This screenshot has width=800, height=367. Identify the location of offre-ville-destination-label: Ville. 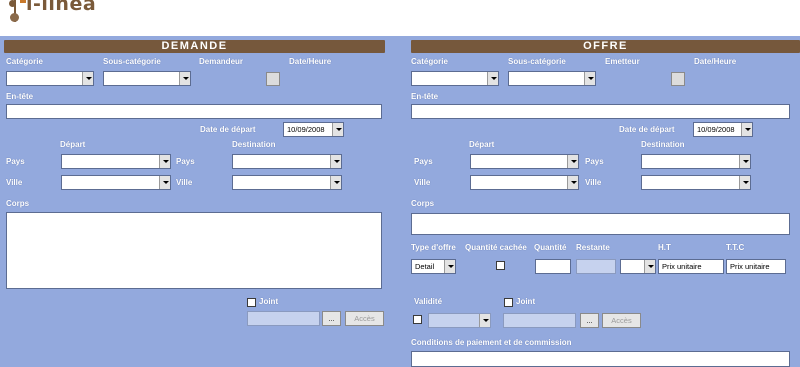
(593, 182).